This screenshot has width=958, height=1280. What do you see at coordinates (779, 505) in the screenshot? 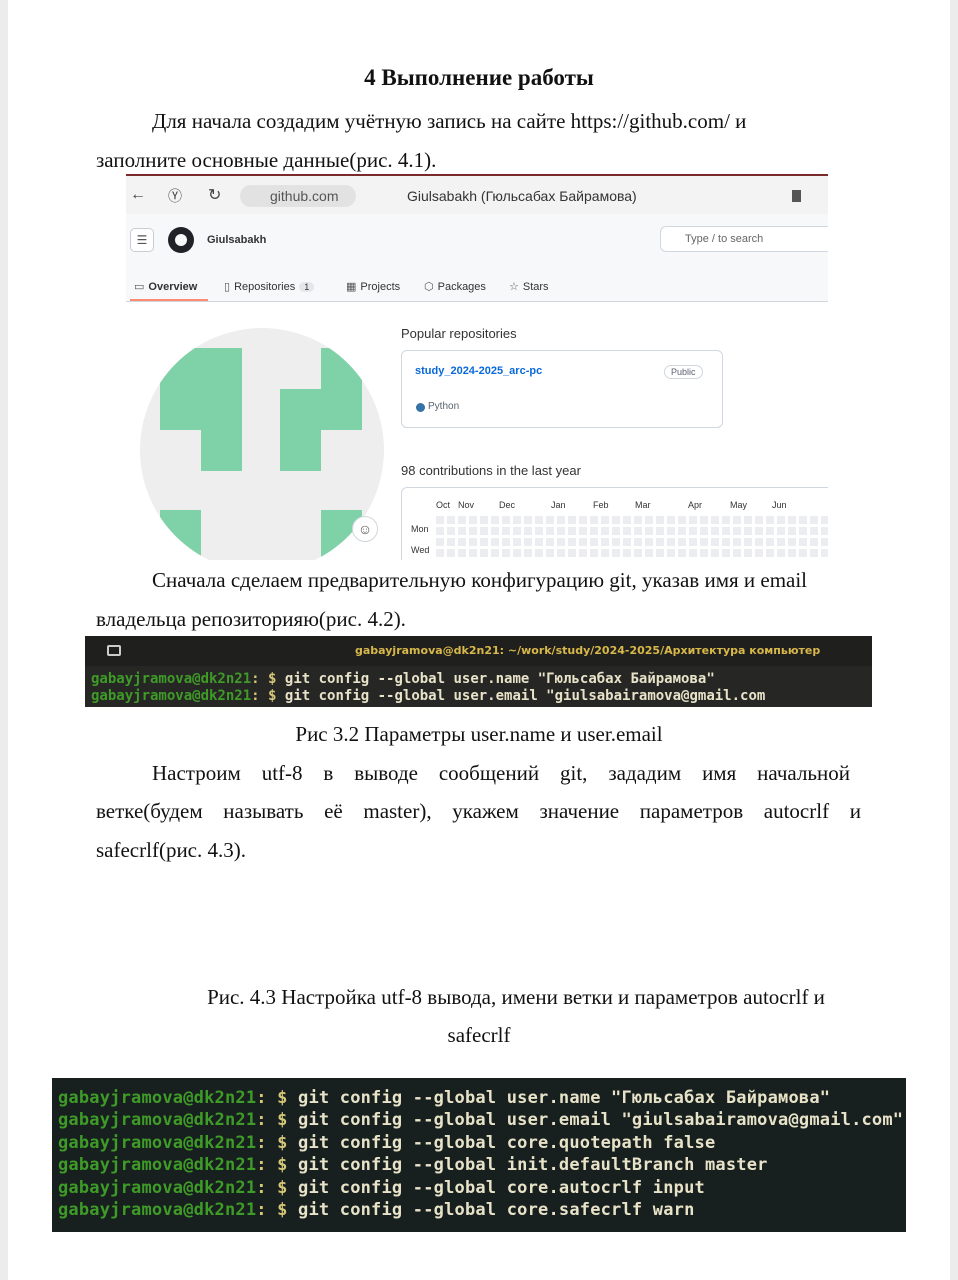
I see `month-label: Jun` at bounding box center [779, 505].